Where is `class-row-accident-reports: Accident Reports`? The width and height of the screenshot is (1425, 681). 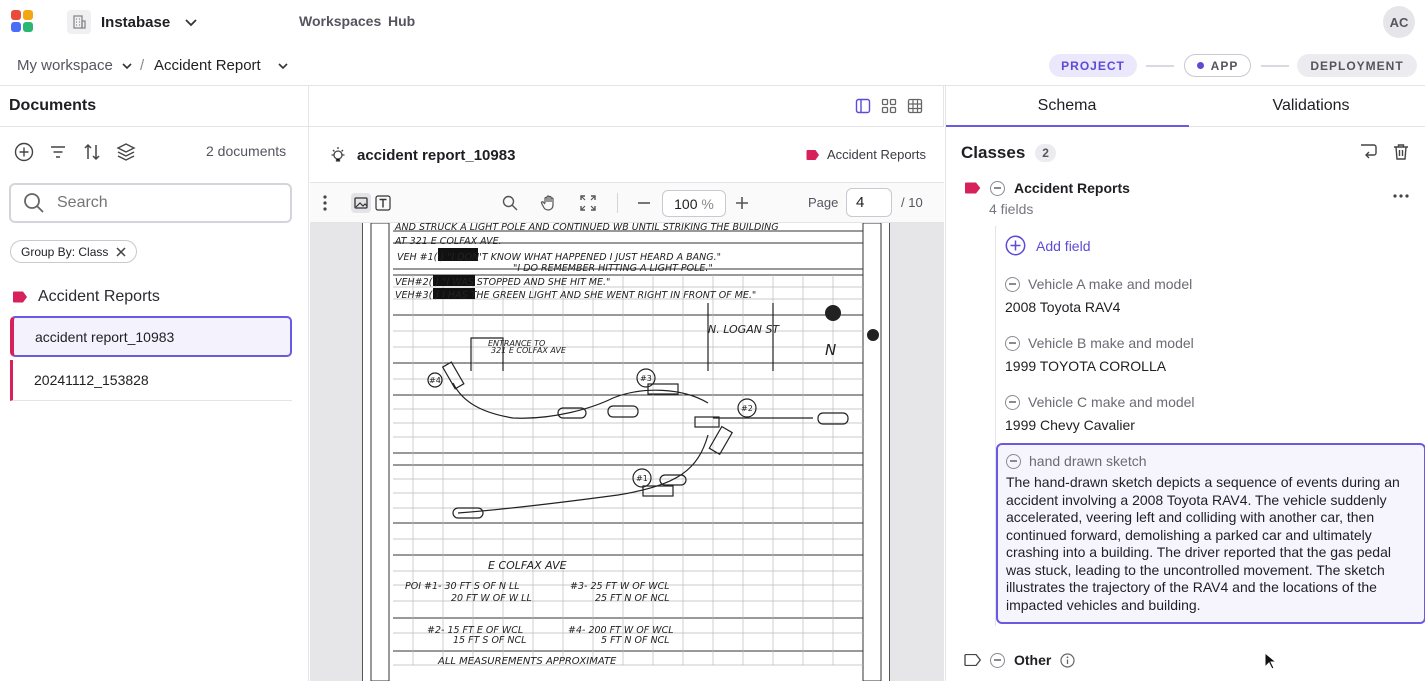
class-row-accident-reports: Accident Reports is located at coordinates (1047, 188).